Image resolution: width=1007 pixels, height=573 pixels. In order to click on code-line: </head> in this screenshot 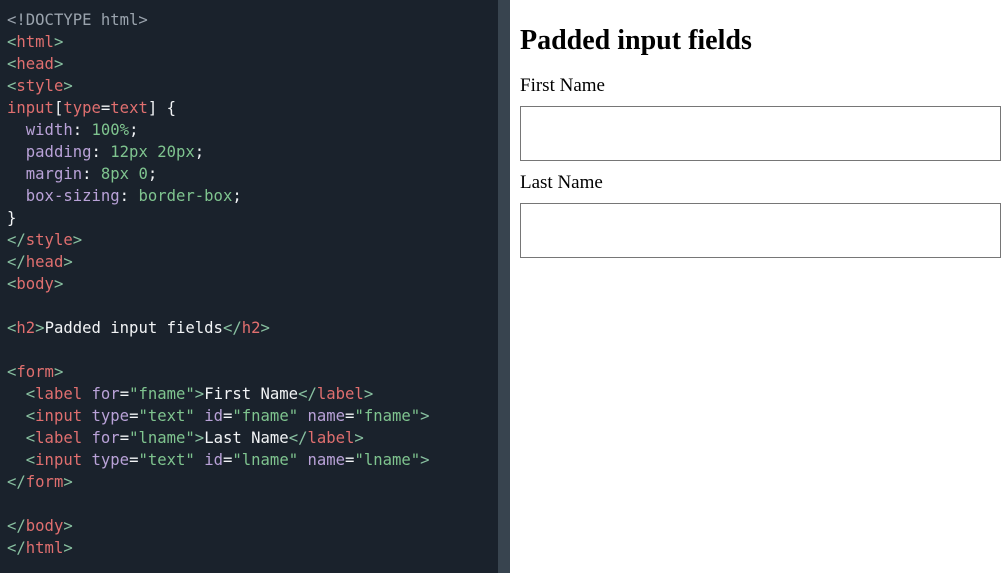, I will do `click(40, 262)`.